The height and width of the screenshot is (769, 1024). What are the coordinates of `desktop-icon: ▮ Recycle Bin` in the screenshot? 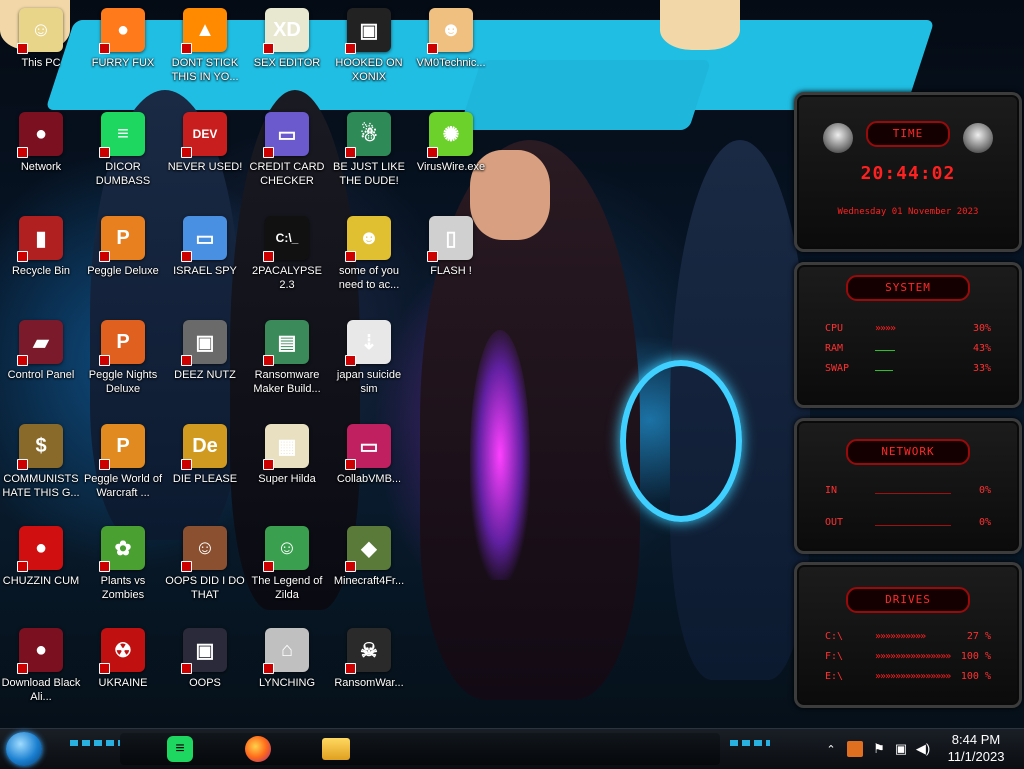 It's located at (41, 260).